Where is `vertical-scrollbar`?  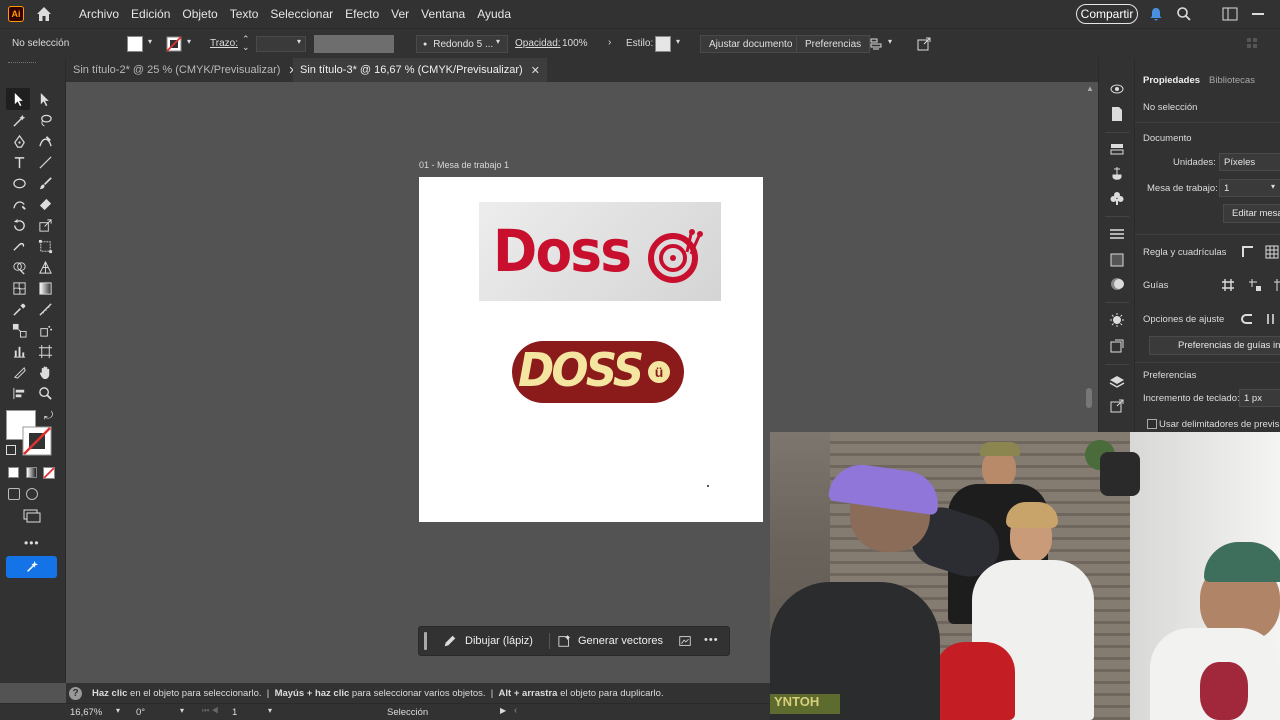 vertical-scrollbar is located at coordinates (1089, 398).